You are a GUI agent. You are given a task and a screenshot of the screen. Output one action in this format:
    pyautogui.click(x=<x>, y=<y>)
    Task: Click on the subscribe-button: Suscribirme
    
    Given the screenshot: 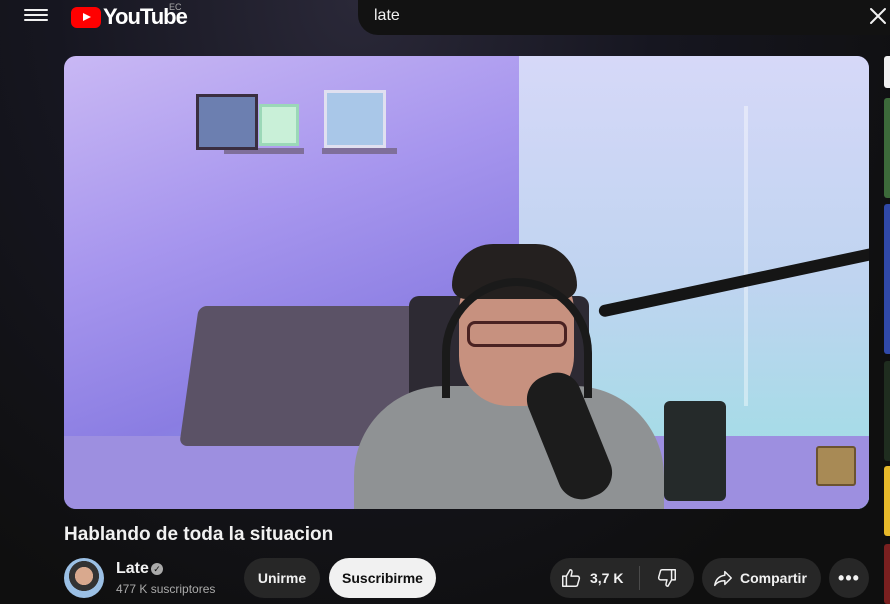 What is the action you would take?
    pyautogui.click(x=382, y=578)
    